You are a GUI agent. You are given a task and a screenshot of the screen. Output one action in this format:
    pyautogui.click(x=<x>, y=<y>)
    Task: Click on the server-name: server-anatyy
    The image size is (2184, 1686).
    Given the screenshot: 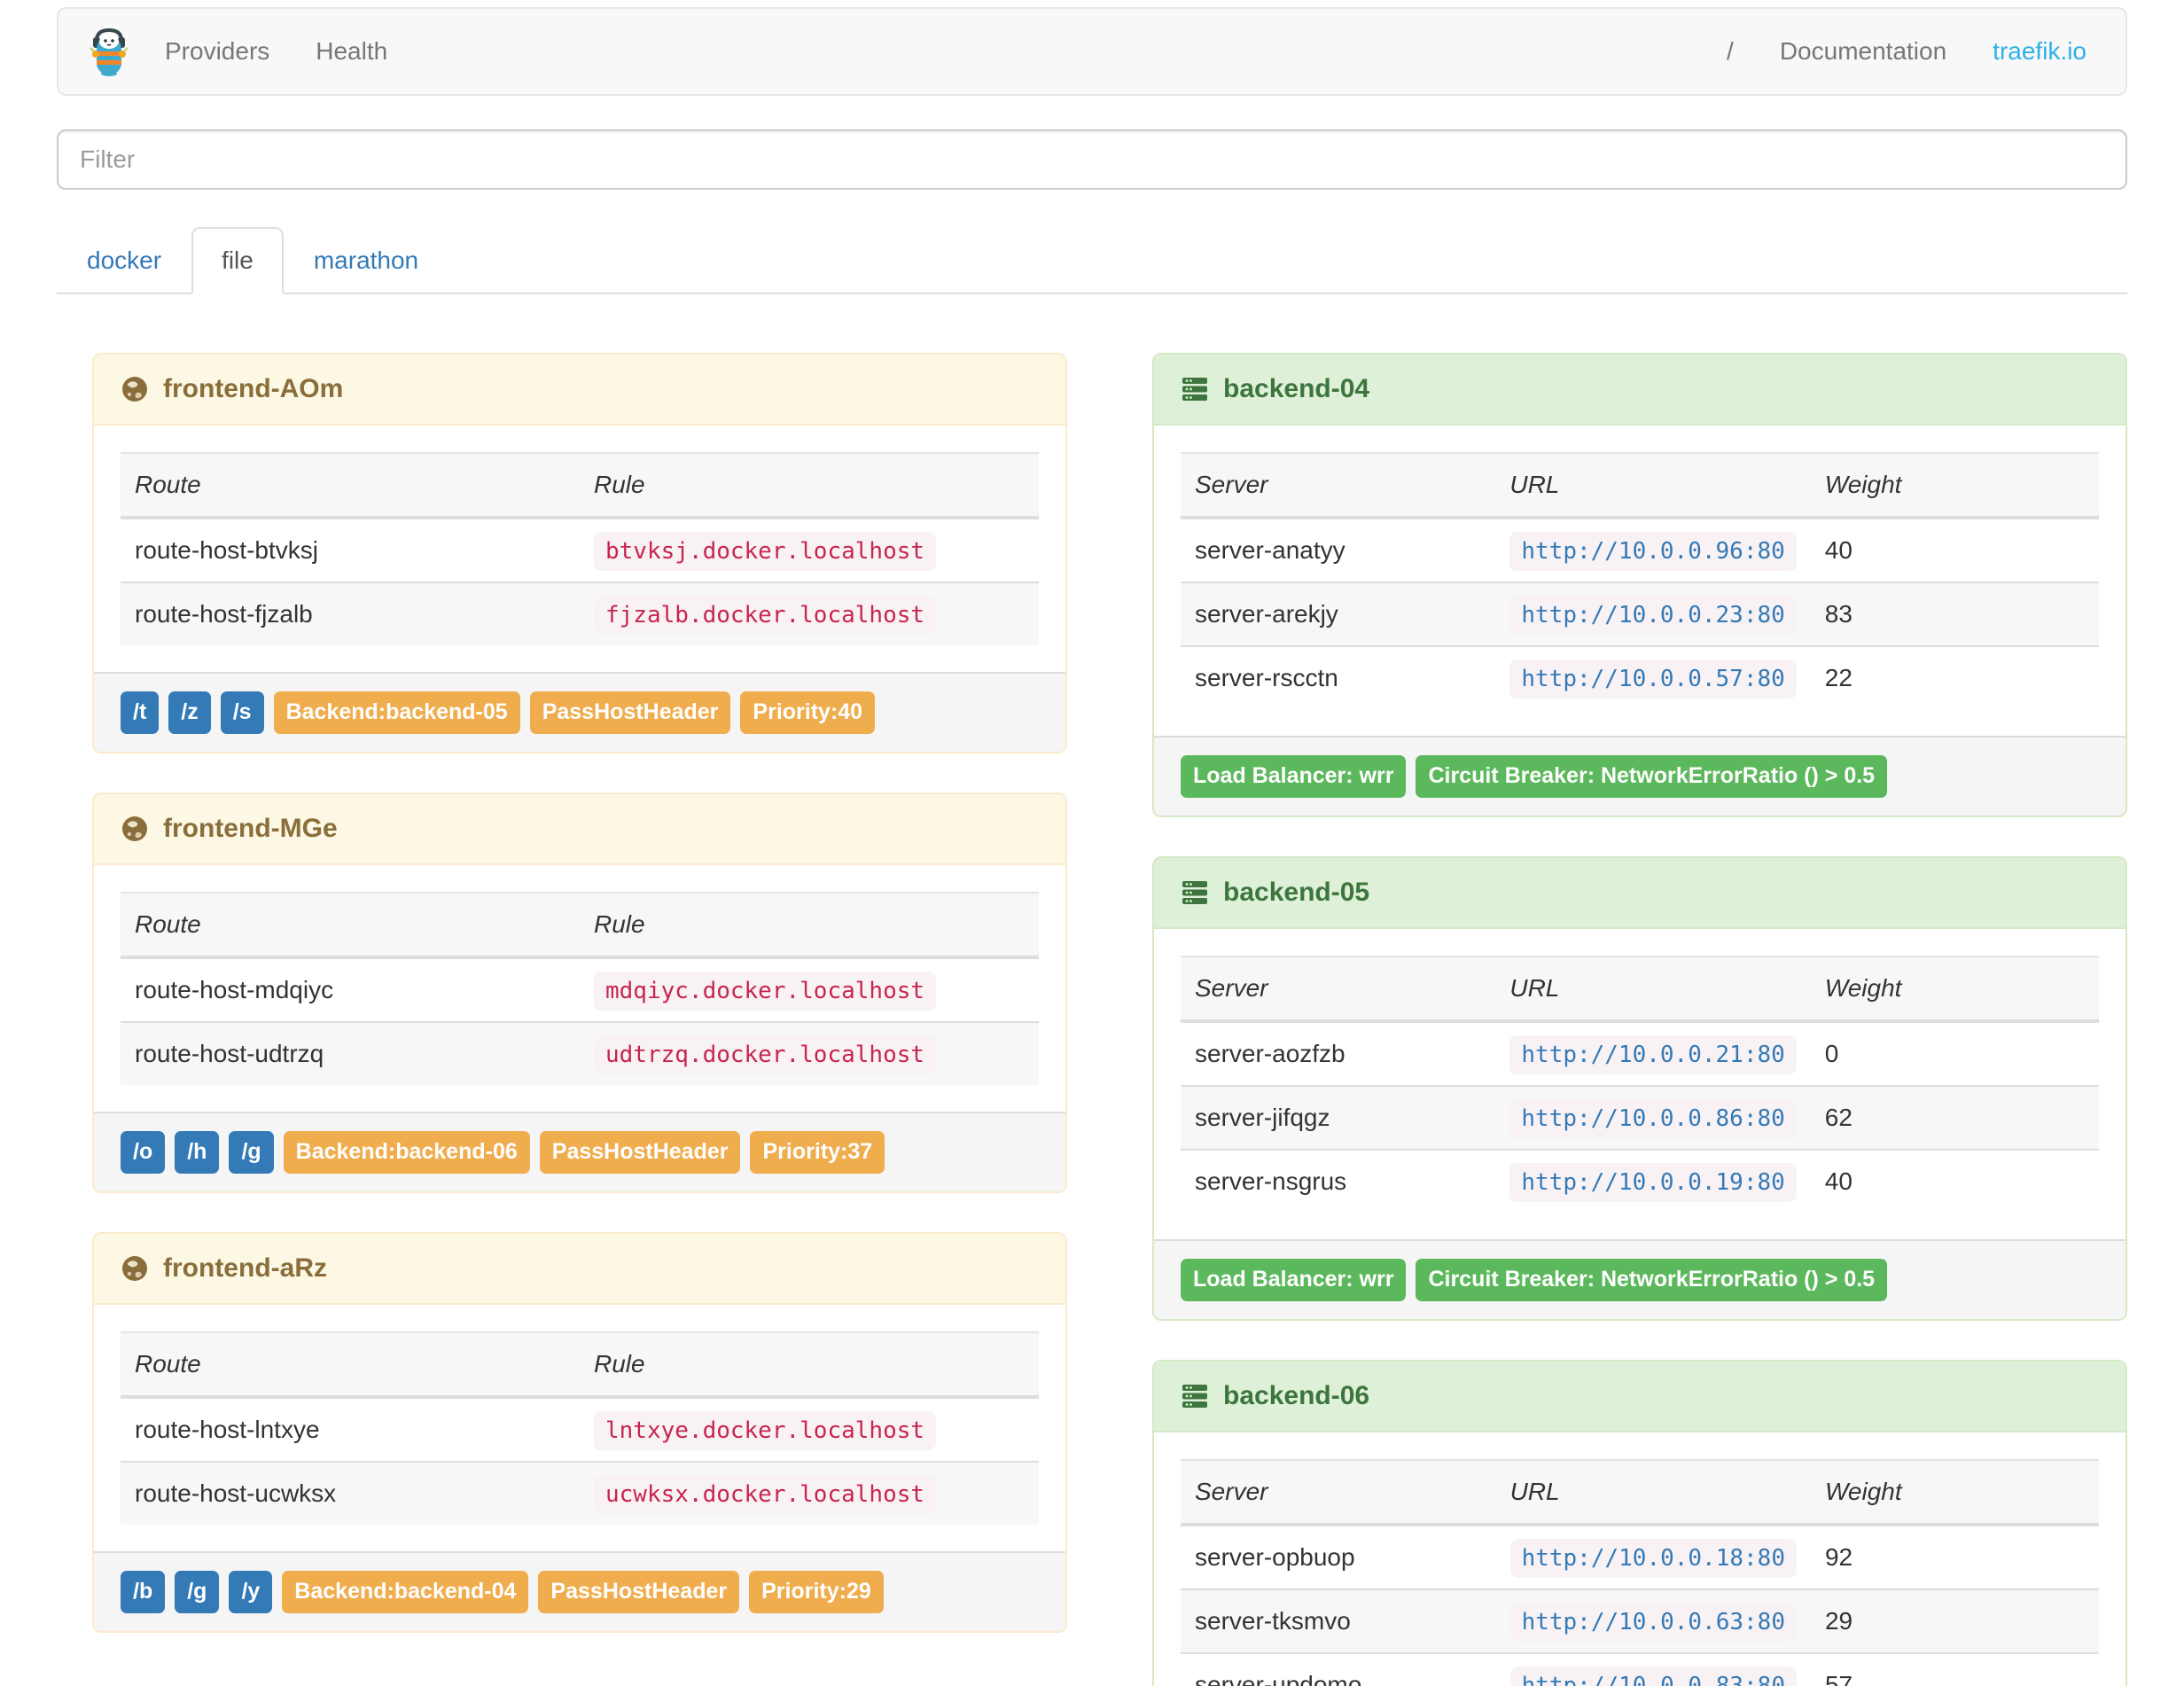 What is the action you would take?
    pyautogui.click(x=1338, y=549)
    